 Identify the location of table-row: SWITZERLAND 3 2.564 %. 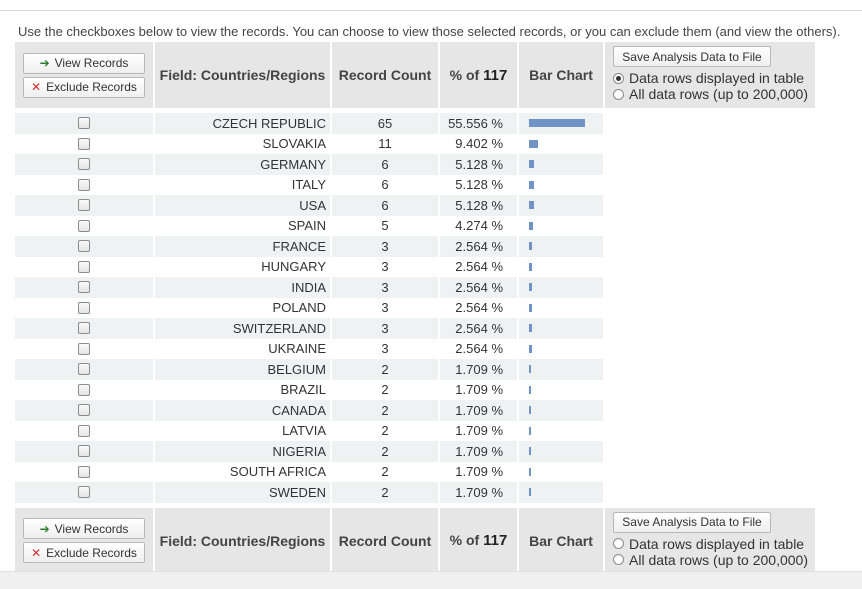
(416, 328).